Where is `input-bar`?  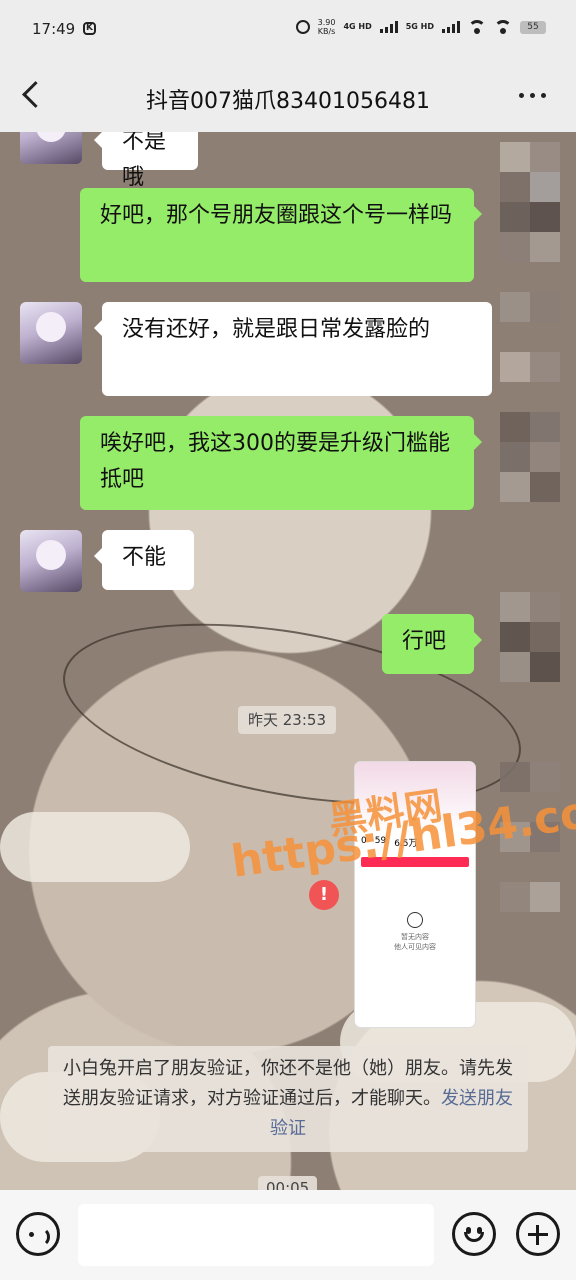 input-bar is located at coordinates (288, 1235).